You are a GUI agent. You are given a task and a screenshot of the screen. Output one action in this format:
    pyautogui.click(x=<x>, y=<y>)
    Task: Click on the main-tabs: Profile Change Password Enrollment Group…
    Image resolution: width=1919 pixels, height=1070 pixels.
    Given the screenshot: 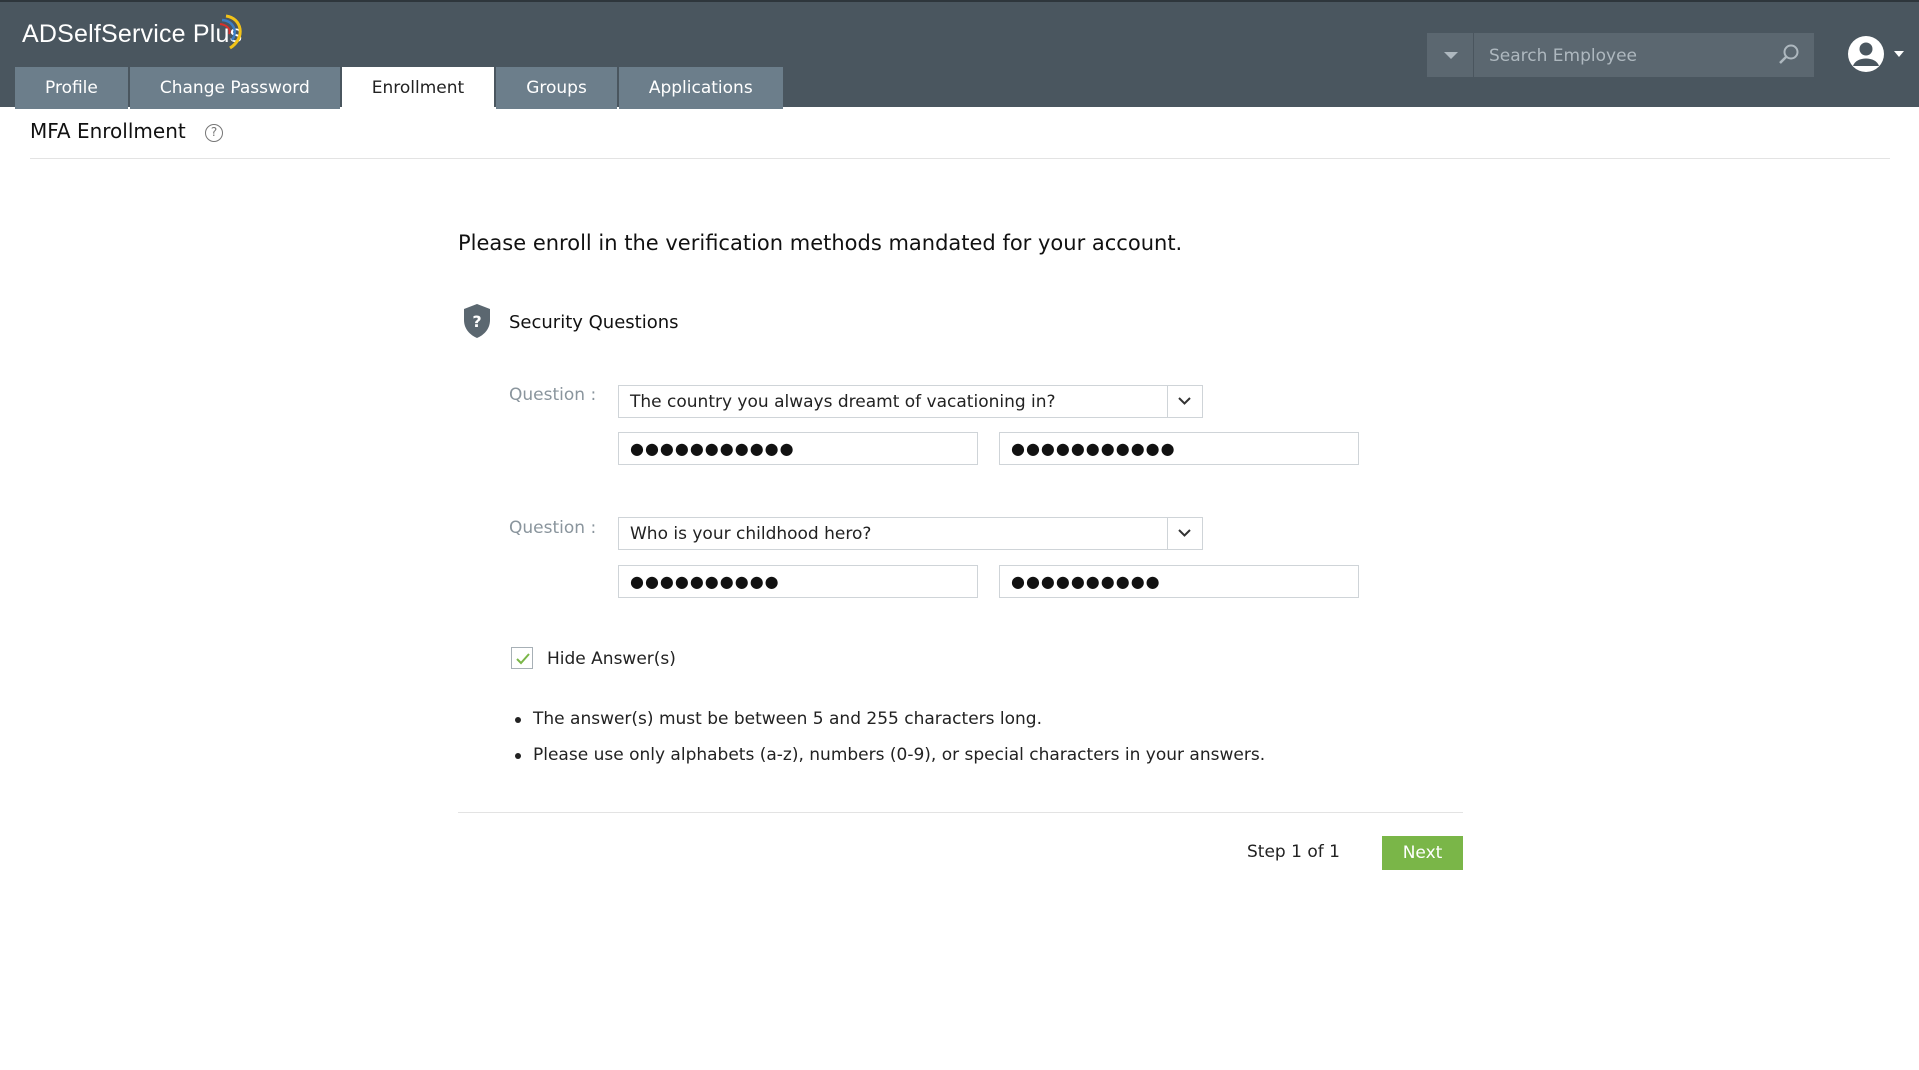 What is the action you would take?
    pyautogui.click(x=400, y=88)
    